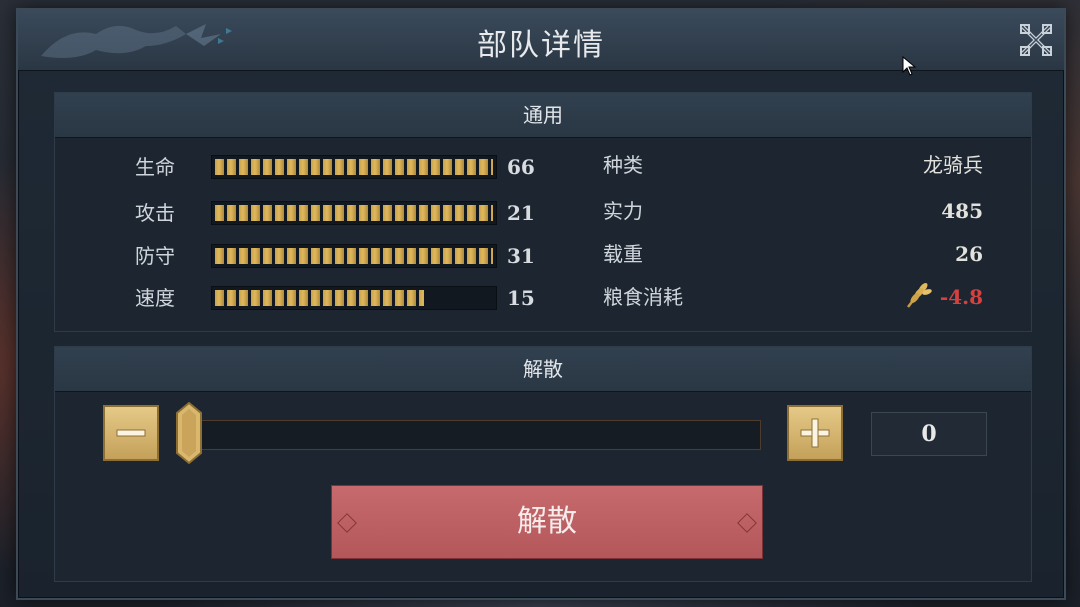 This screenshot has width=1080, height=607. What do you see at coordinates (189, 433) in the screenshot?
I see `slider-handle` at bounding box center [189, 433].